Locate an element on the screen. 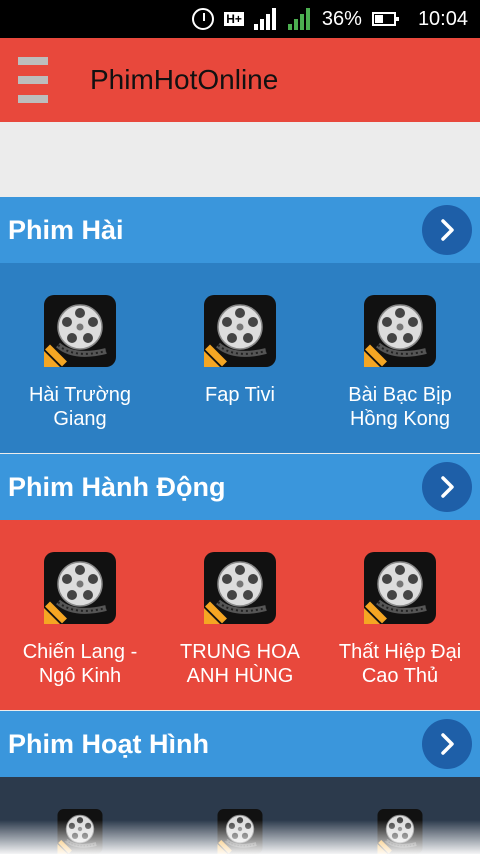 This screenshot has width=480, height=854. movie-item: Thất Hiệp Đại Cao Thủ is located at coordinates (400, 615).